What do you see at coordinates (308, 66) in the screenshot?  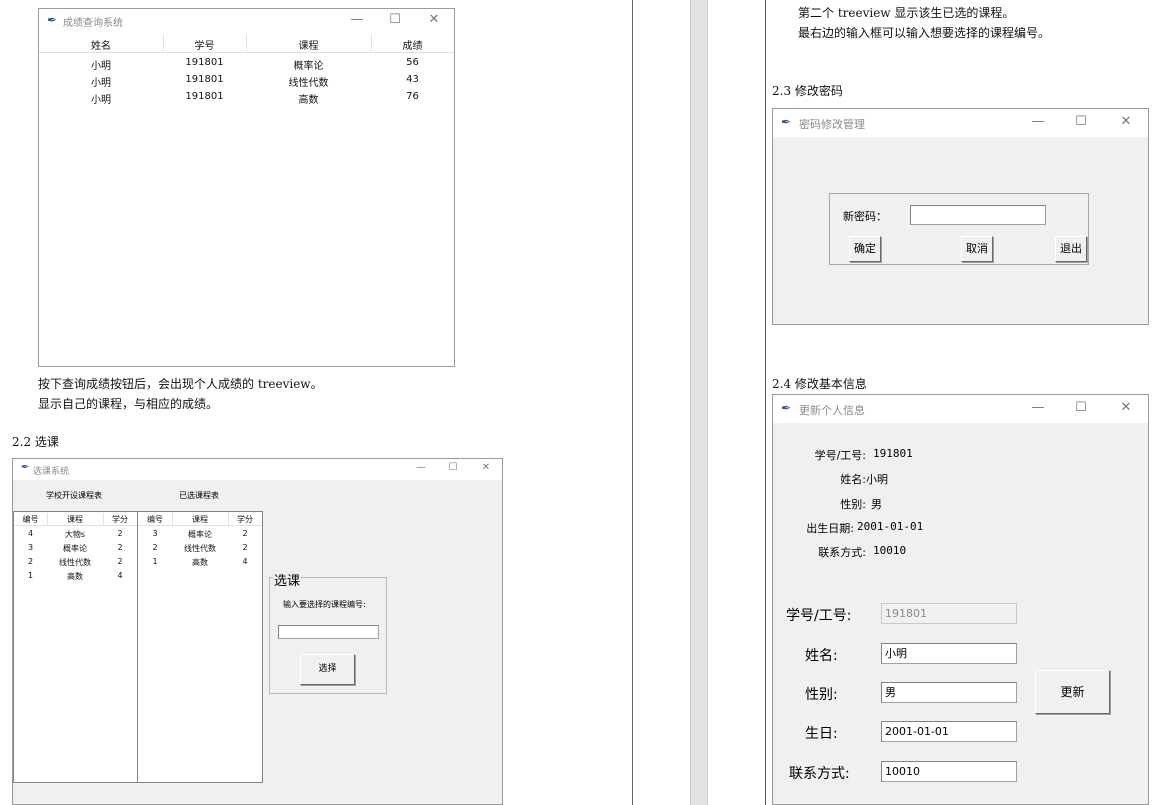 I see `cell-course: 概率论` at bounding box center [308, 66].